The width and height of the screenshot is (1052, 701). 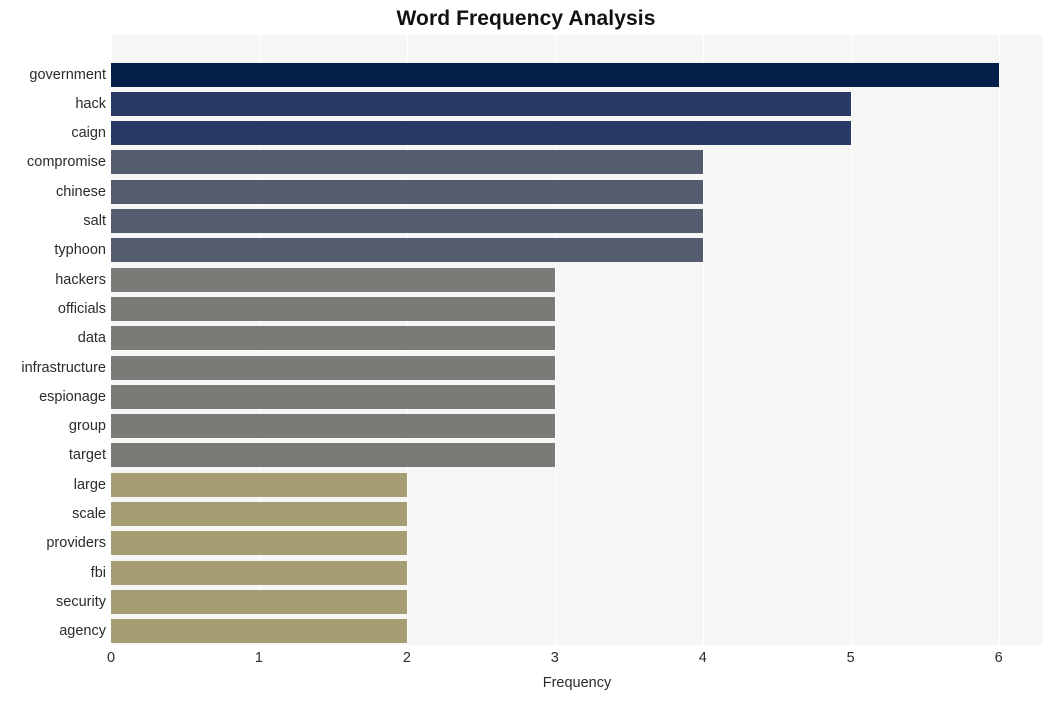 I want to click on x-axis-tick-label: 0, so click(x=111, y=658).